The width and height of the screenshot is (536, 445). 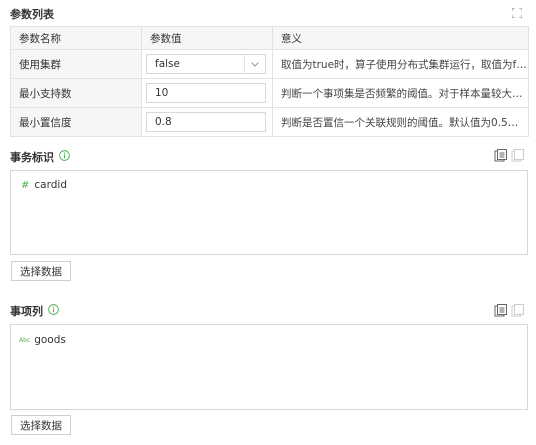 I want to click on field-chip: Abc goods, so click(x=42, y=340).